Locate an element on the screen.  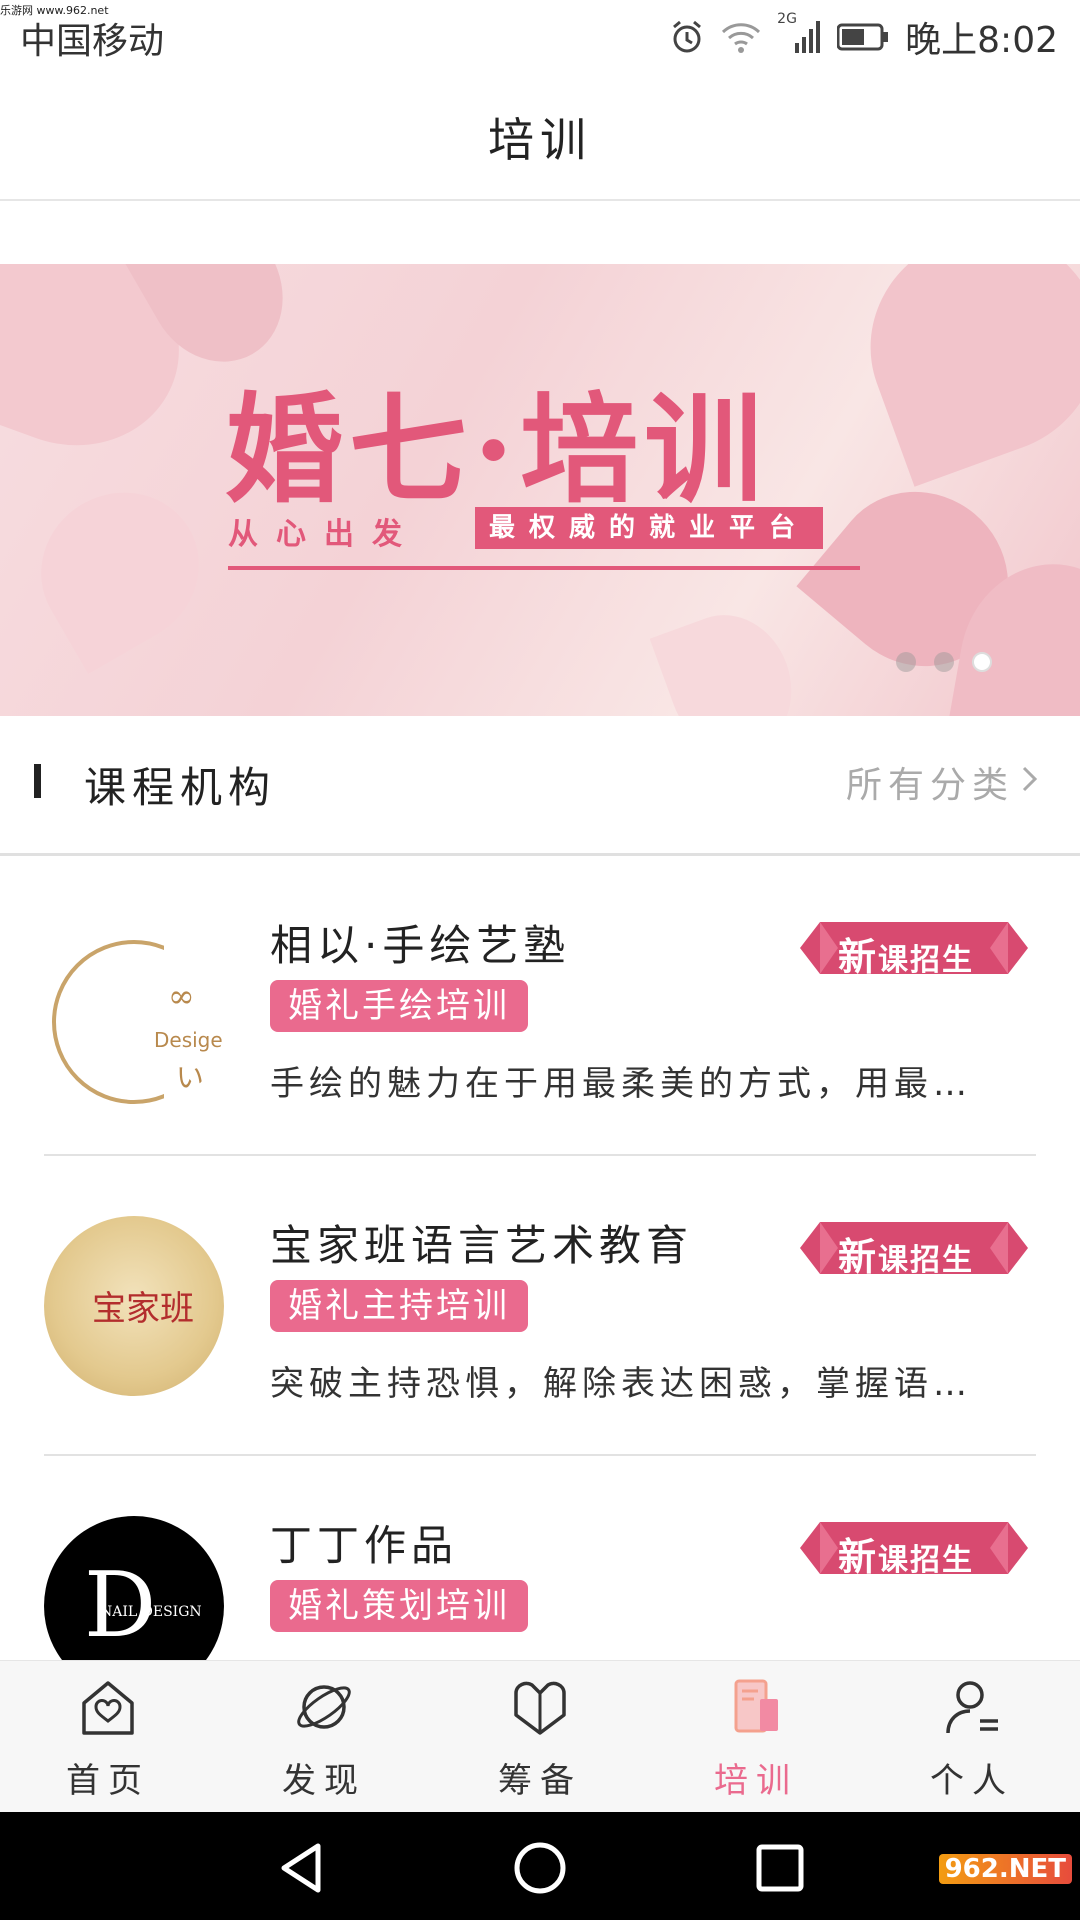
recents-button is located at coordinates (780, 1868).